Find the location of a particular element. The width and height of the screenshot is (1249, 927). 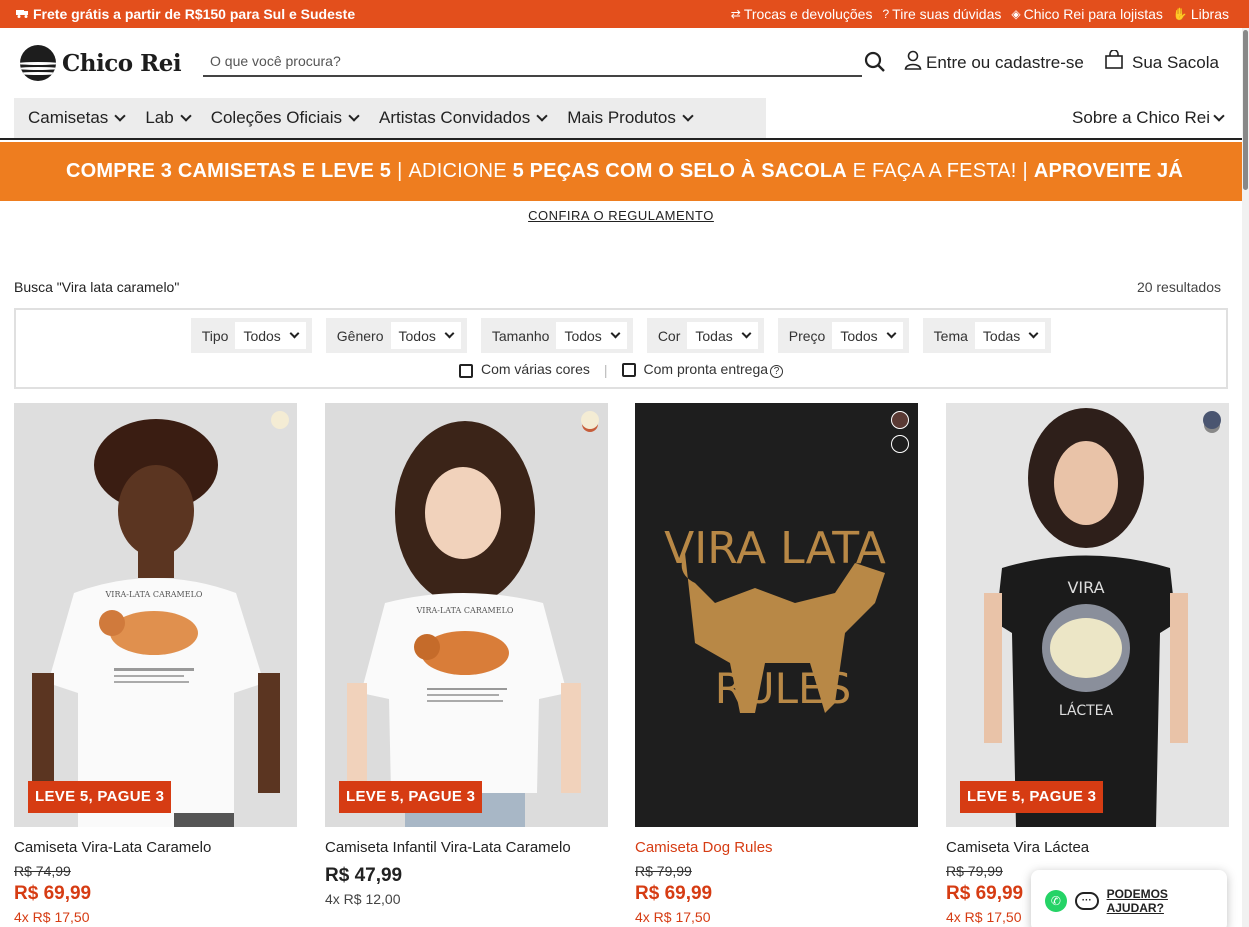

search-icon is located at coordinates (876, 63).